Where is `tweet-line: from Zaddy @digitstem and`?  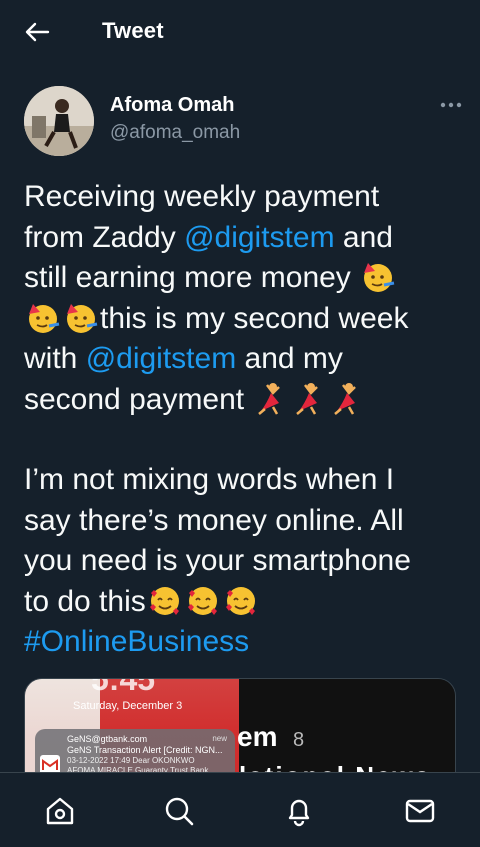 tweet-line: from Zaddy @digitstem and is located at coordinates (244, 238).